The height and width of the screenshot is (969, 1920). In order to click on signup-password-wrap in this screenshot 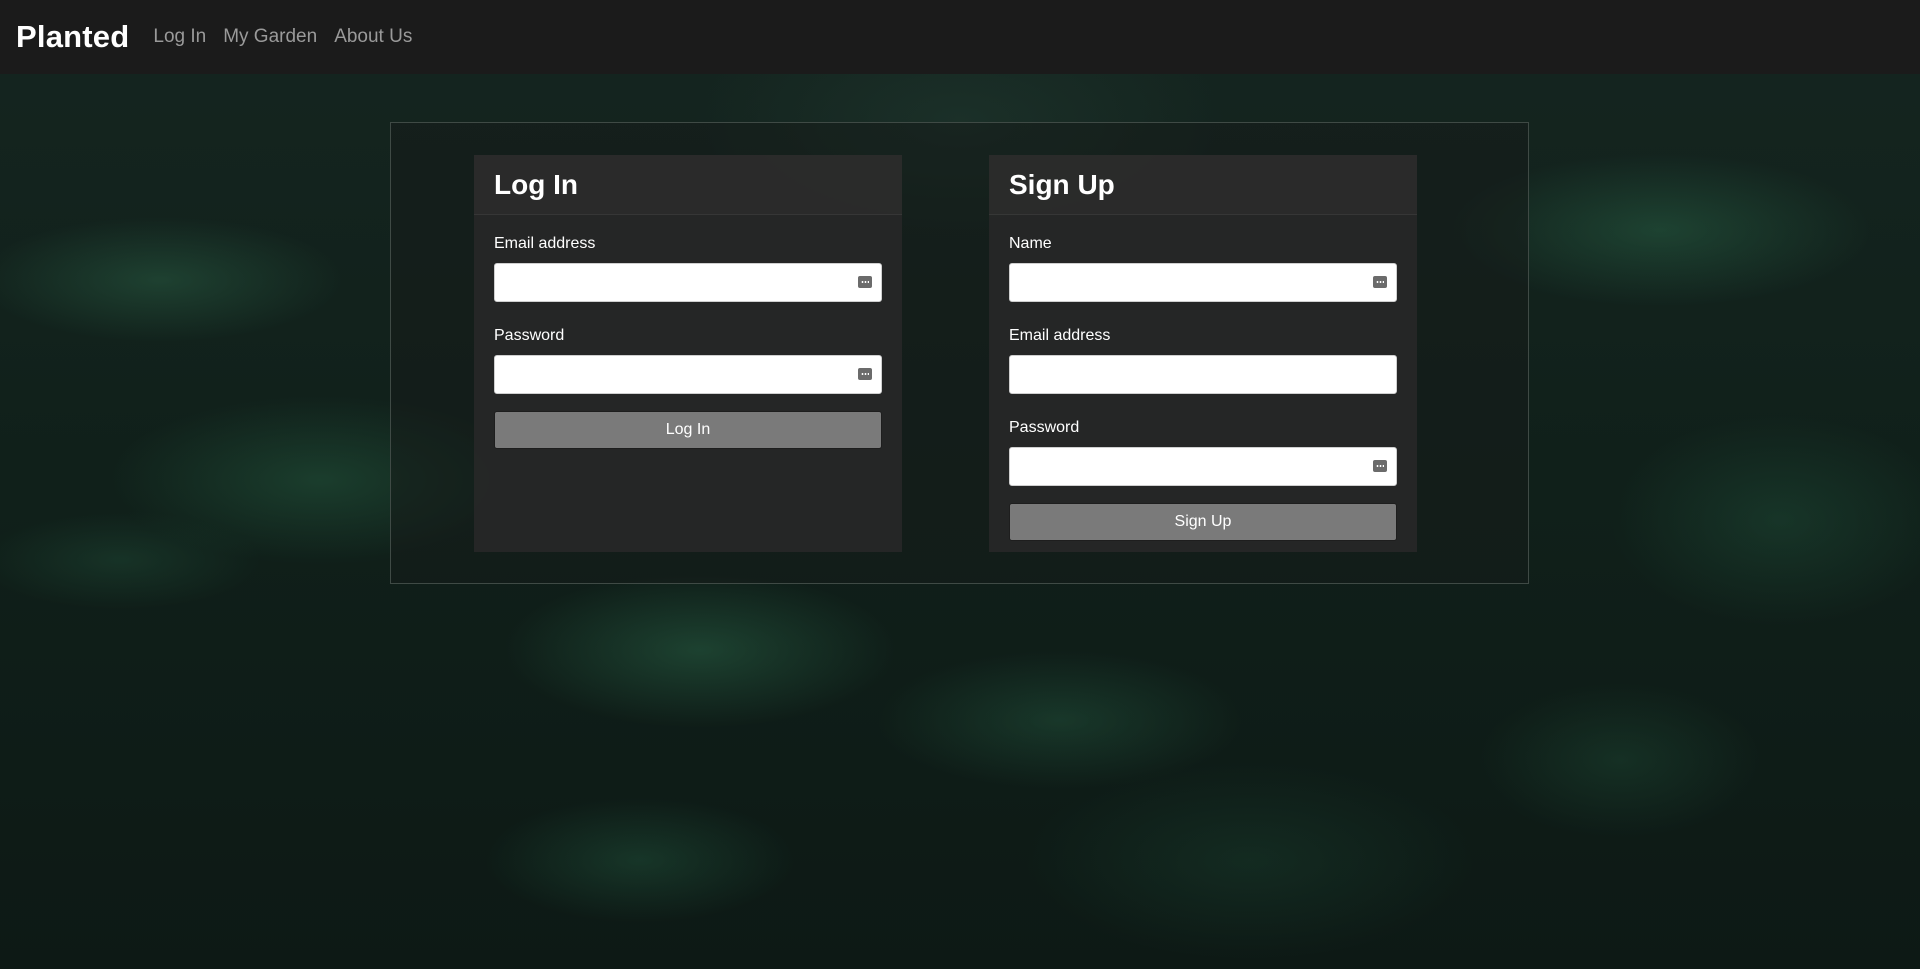, I will do `click(1203, 466)`.